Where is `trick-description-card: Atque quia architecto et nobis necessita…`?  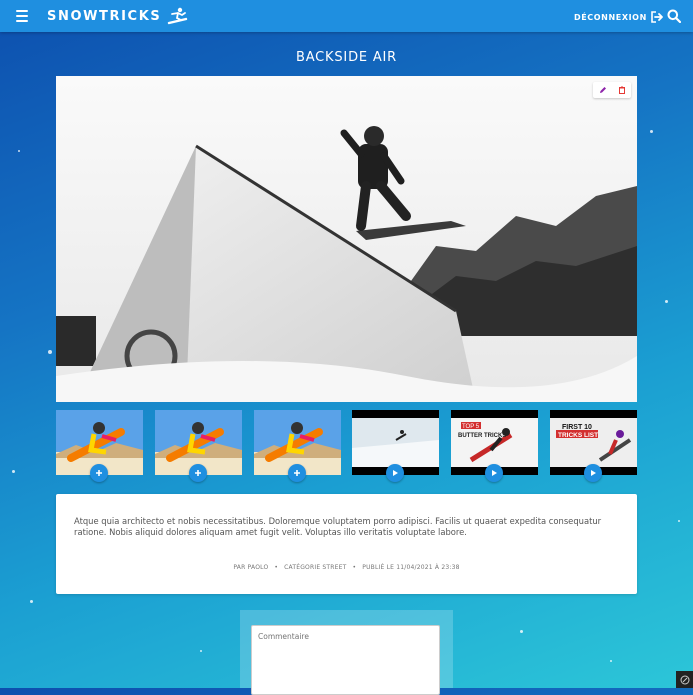 trick-description-card: Atque quia architecto et nobis necessita… is located at coordinates (346, 544).